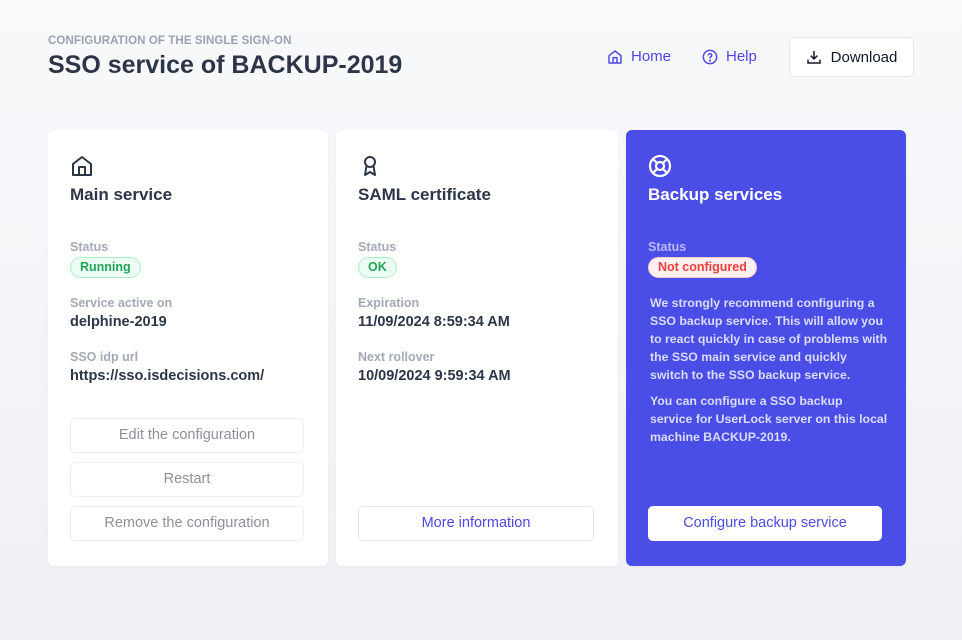 The height and width of the screenshot is (640, 962). I want to click on help-label: Help, so click(741, 56).